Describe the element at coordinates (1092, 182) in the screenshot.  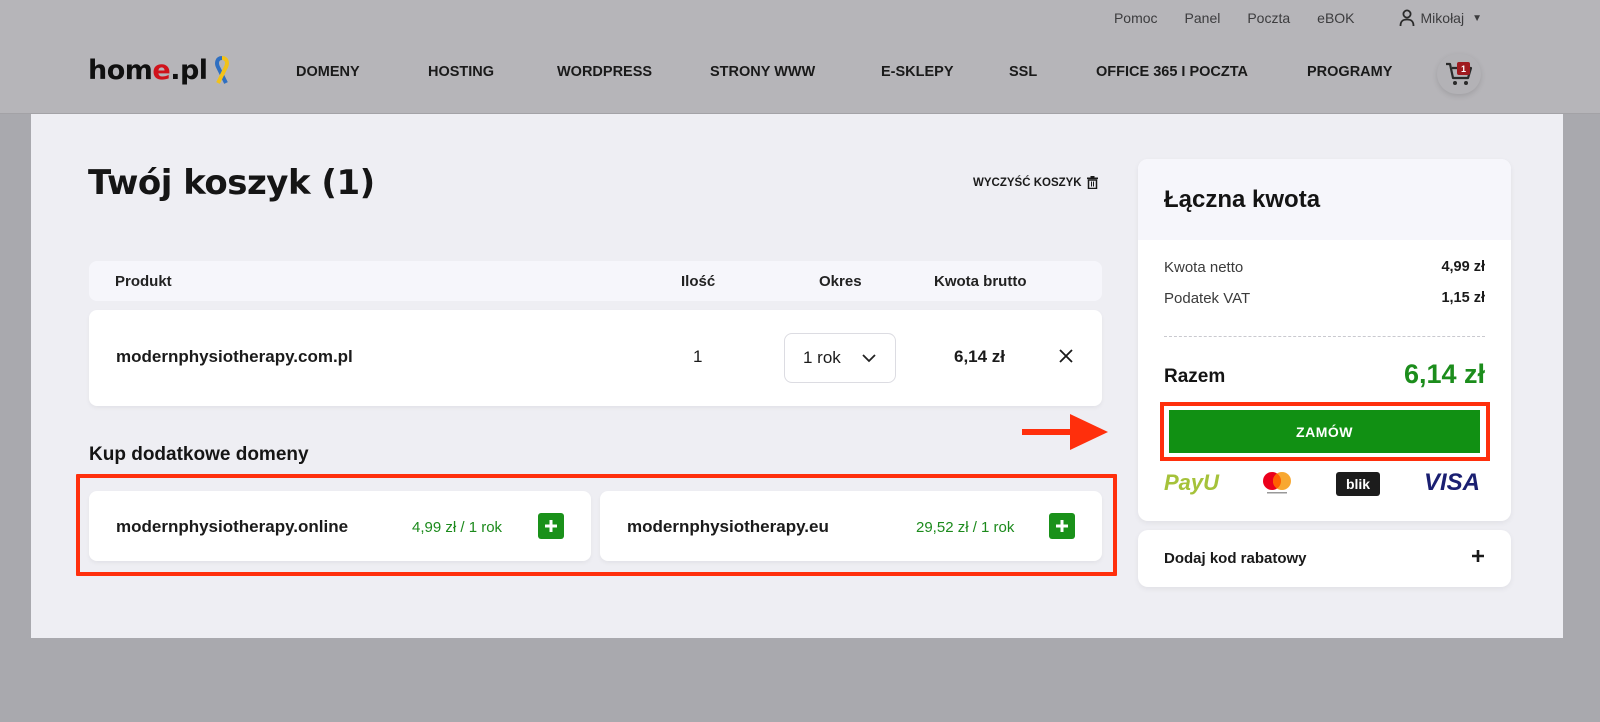
I see `trash-icon` at that location.